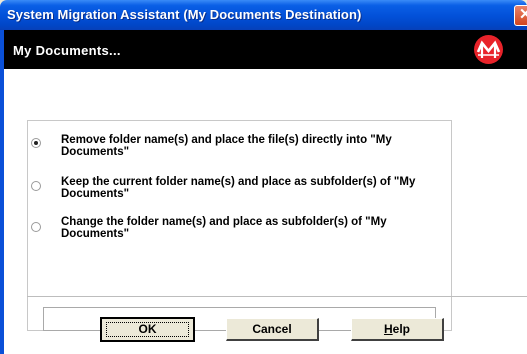 The height and width of the screenshot is (354, 527). What do you see at coordinates (401, 329) in the screenshot?
I see `help-button-label: elp` at bounding box center [401, 329].